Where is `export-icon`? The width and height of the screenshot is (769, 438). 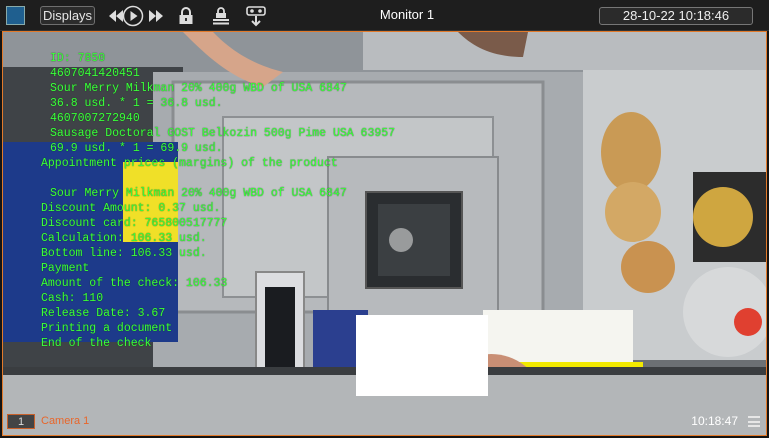
export-icon is located at coordinates (256, 16).